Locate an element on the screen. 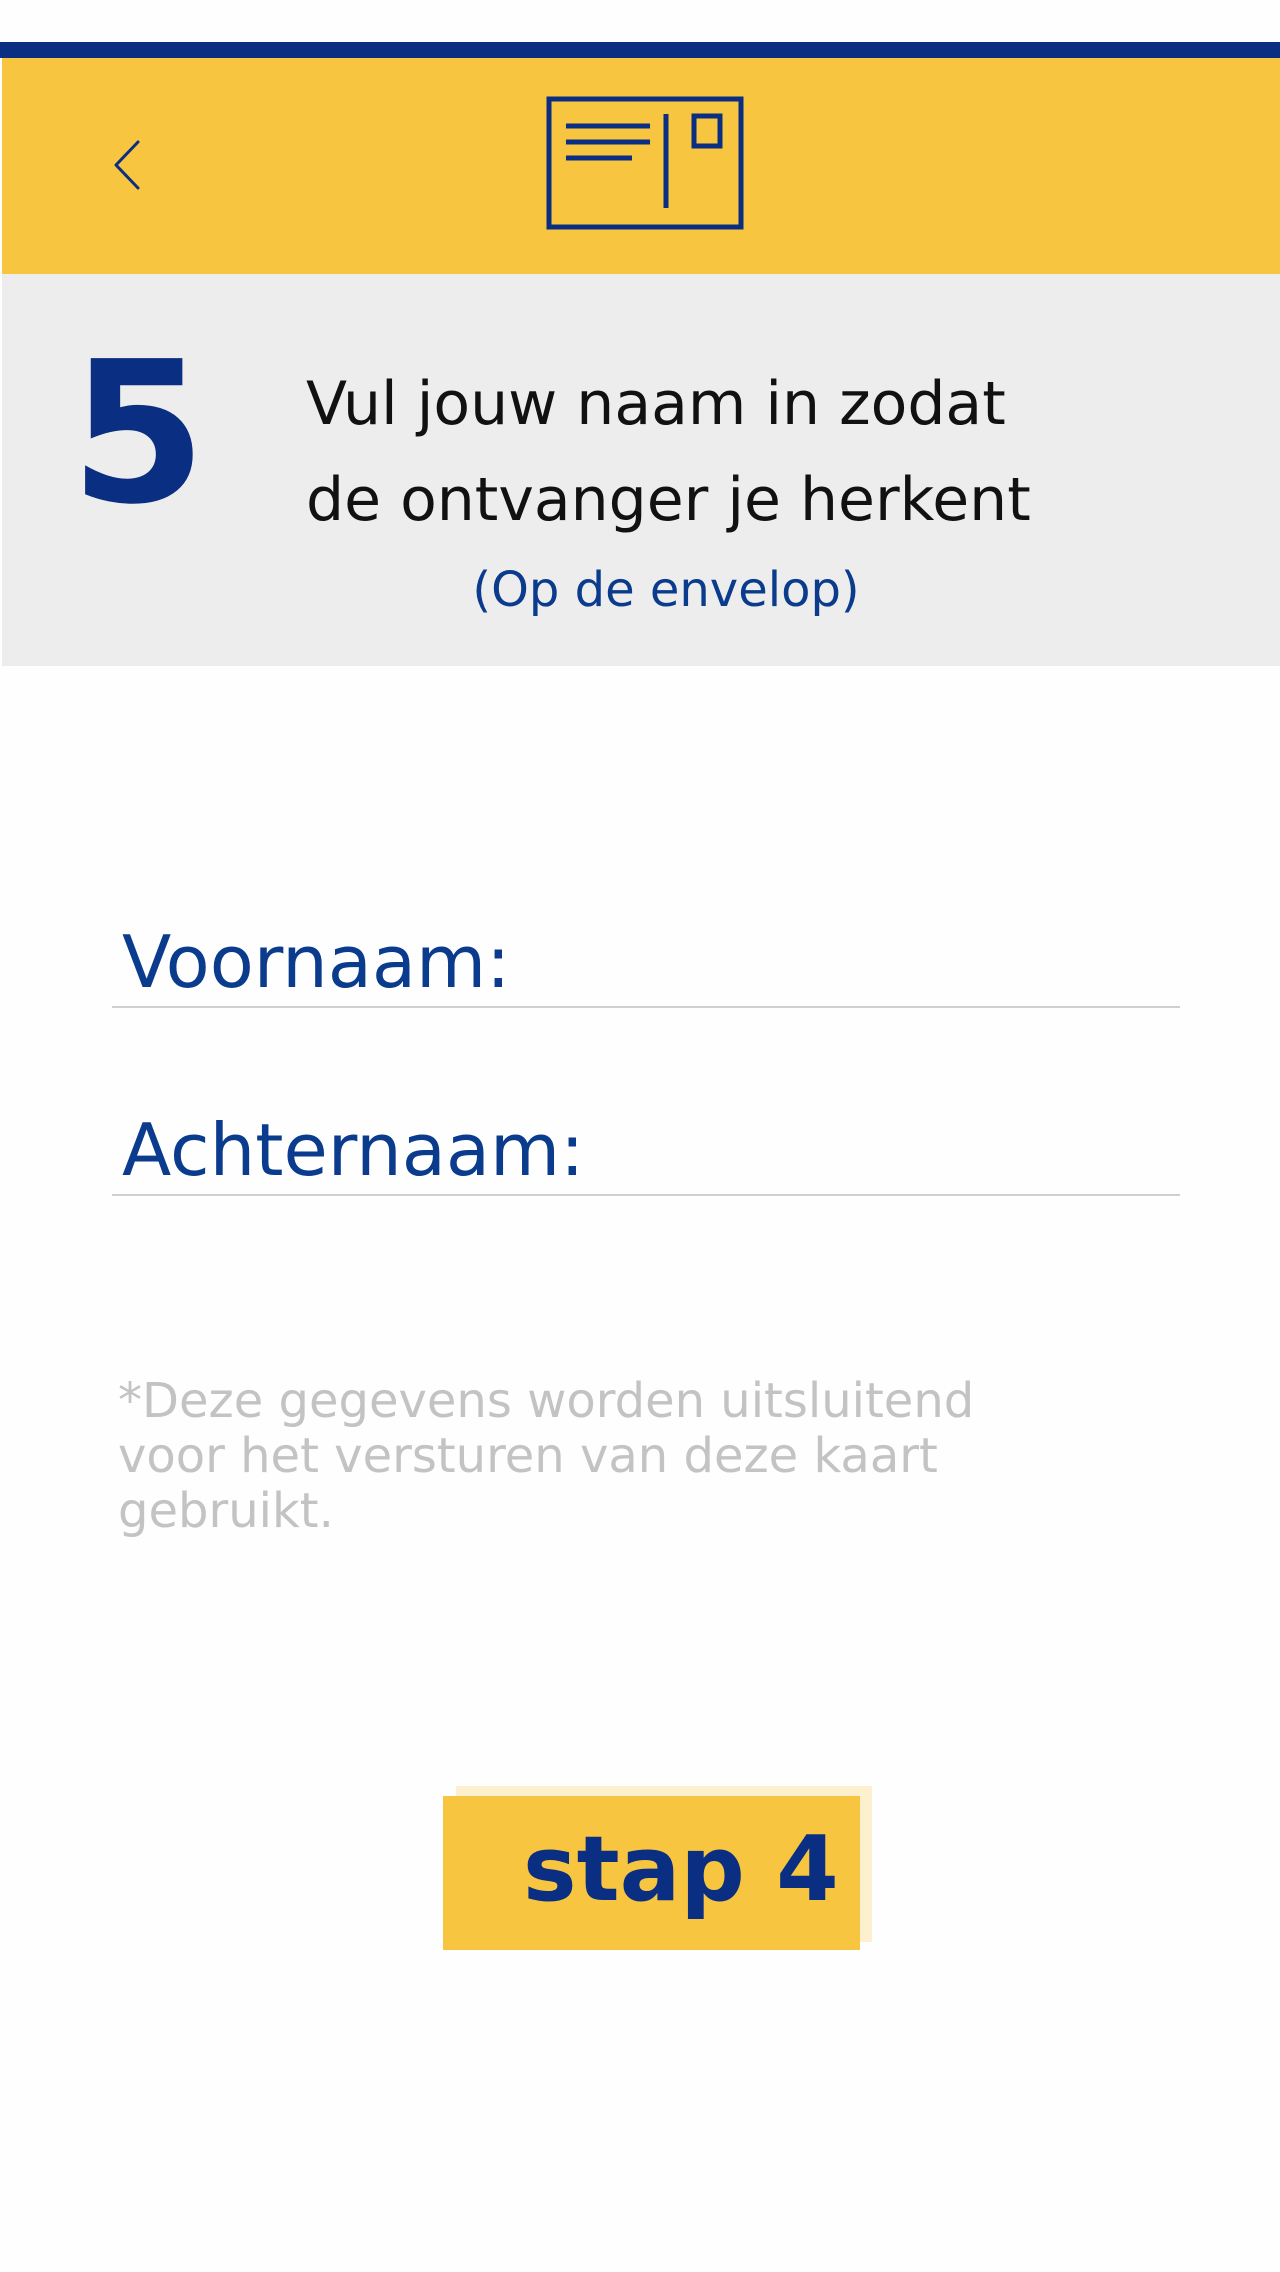 Image resolution: width=1280 pixels, height=2272 pixels. first-name-field: Voornaam: is located at coordinates (646, 954).